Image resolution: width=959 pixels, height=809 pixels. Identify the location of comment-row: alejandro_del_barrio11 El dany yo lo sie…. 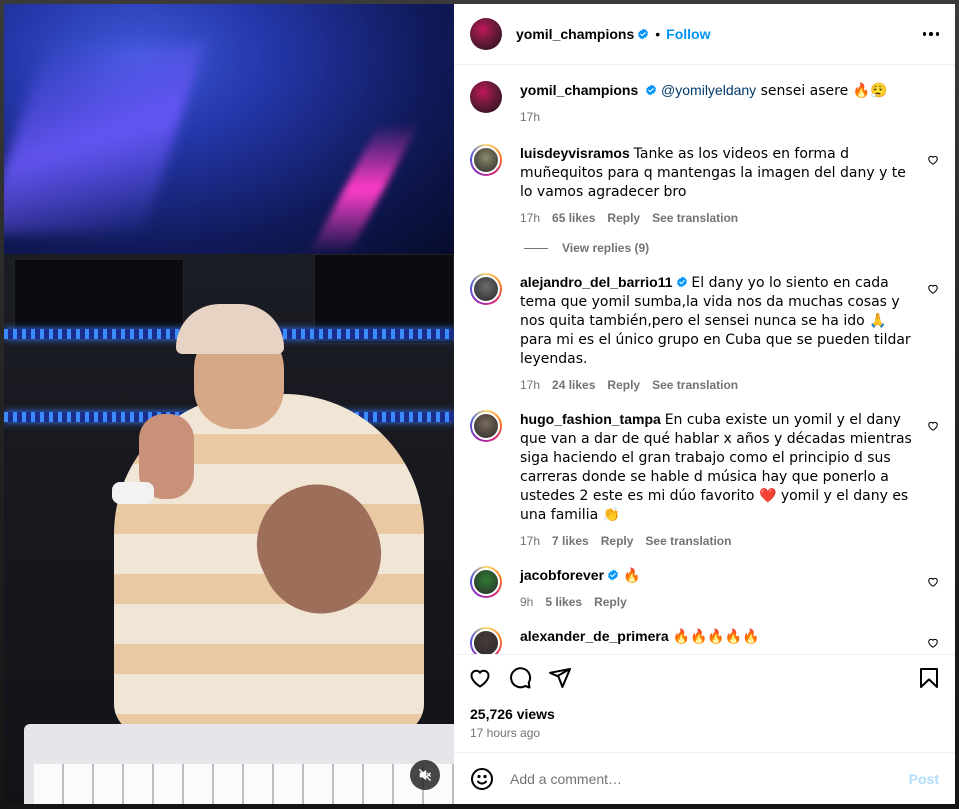
(704, 333).